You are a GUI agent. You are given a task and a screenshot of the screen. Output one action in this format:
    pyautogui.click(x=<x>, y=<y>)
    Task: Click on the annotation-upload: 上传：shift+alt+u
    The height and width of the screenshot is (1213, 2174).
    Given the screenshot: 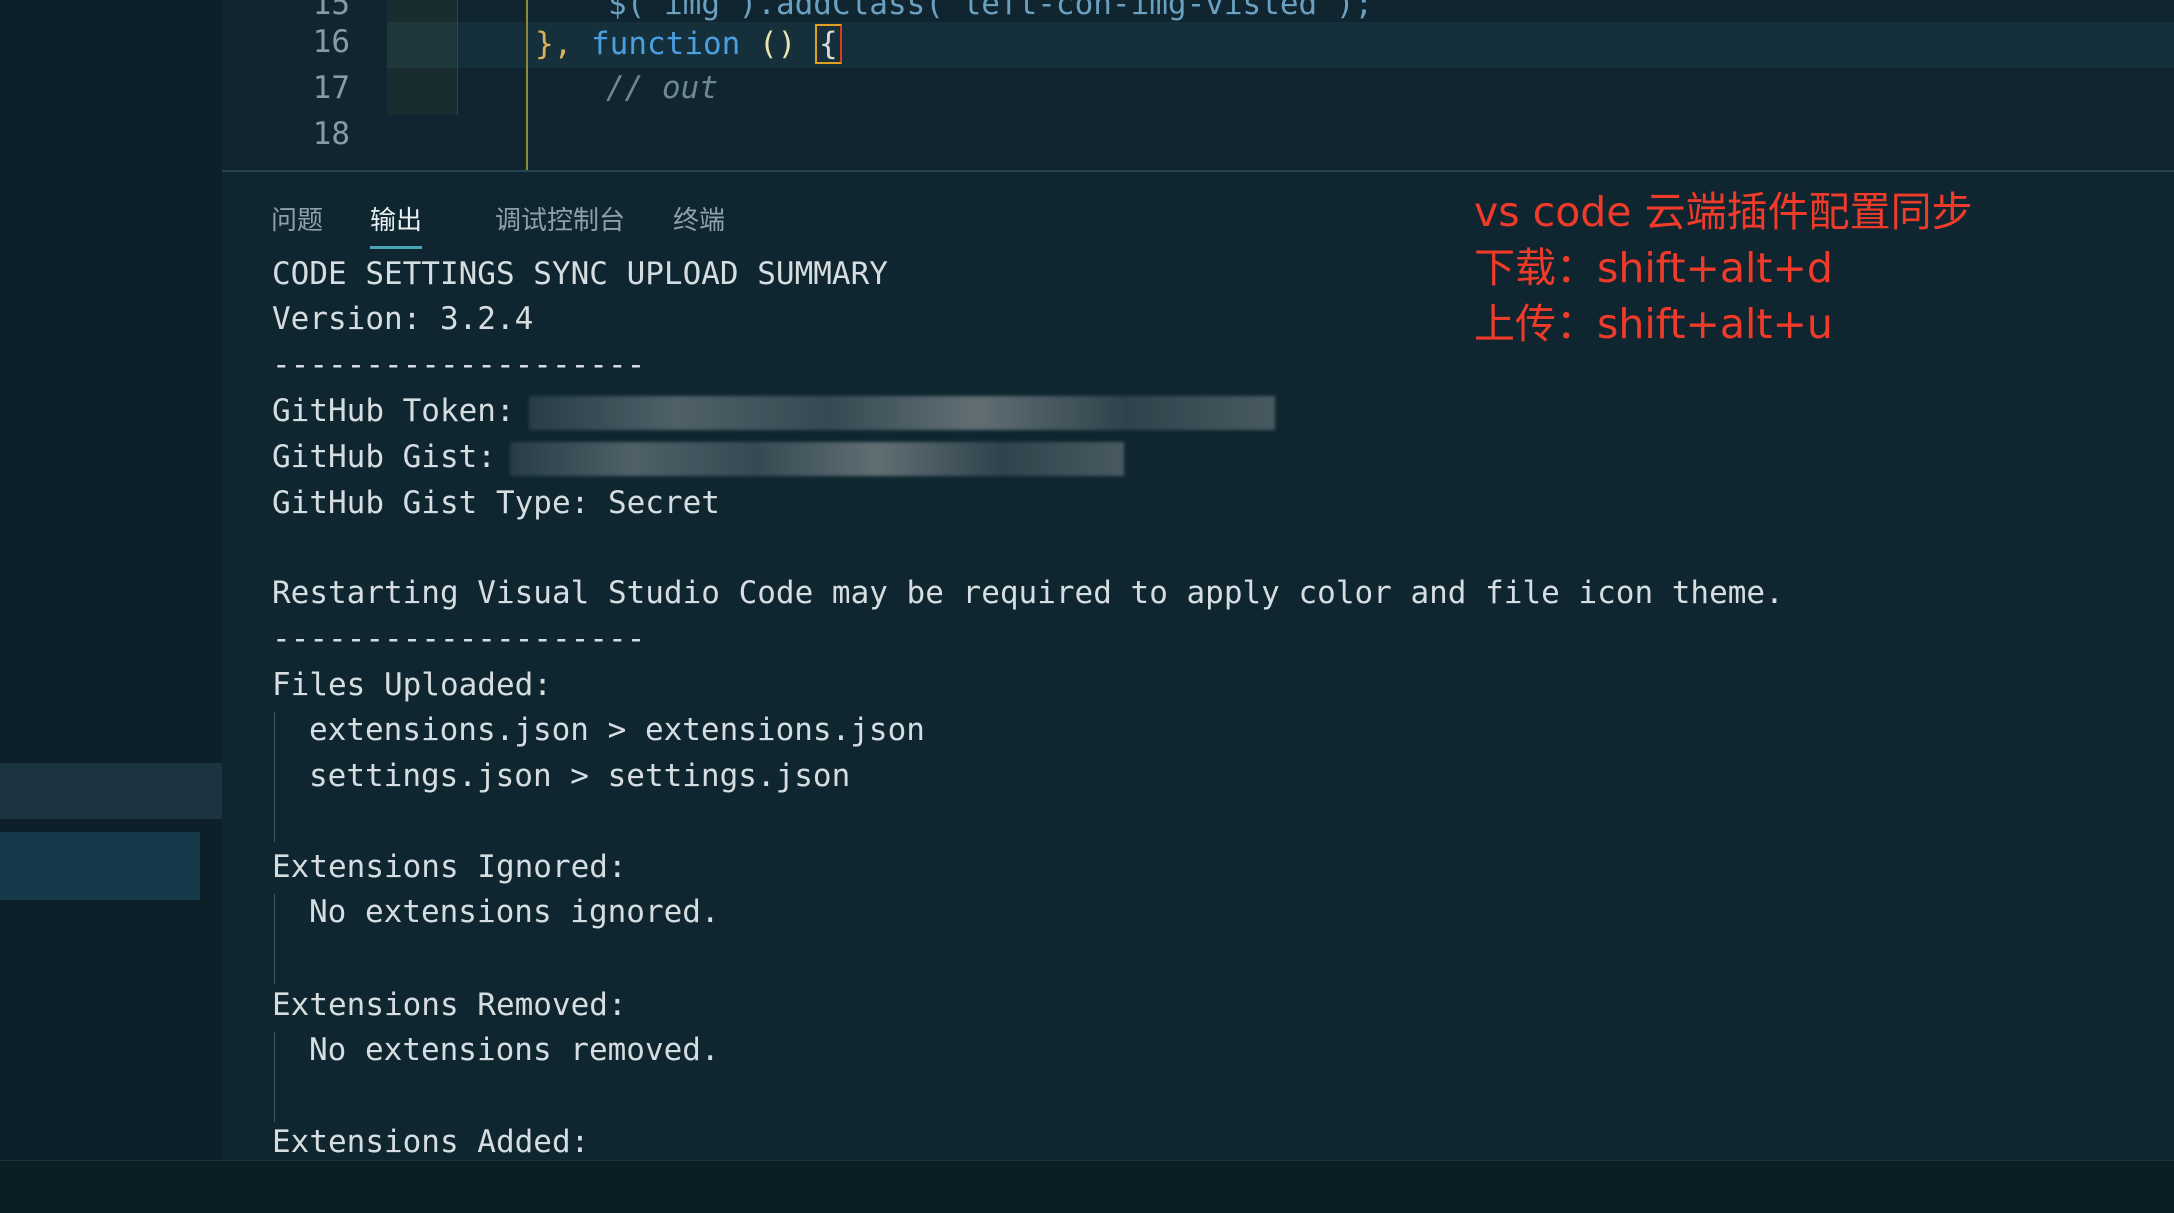 What is the action you would take?
    pyautogui.click(x=1653, y=324)
    